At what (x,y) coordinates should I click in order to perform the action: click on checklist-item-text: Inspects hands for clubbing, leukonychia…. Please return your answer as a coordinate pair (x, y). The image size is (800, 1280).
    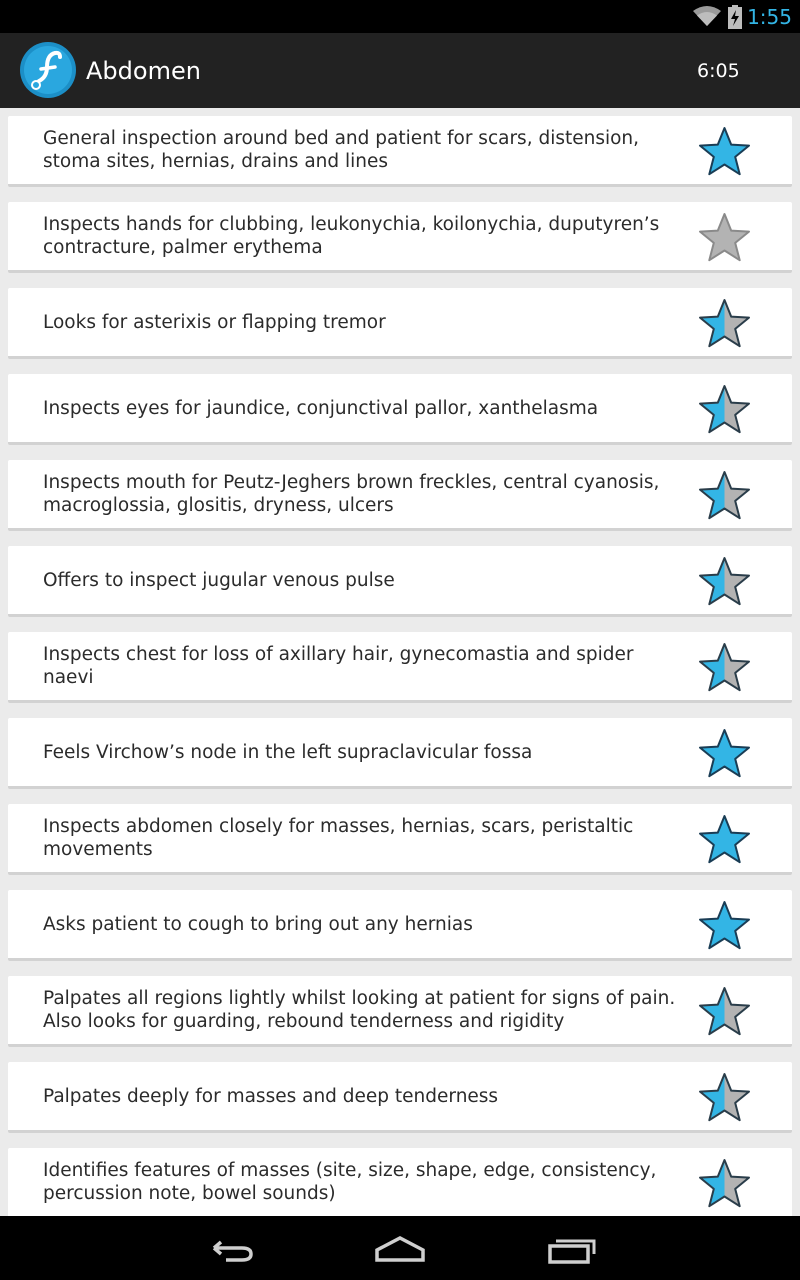
    Looking at the image, I should click on (351, 236).